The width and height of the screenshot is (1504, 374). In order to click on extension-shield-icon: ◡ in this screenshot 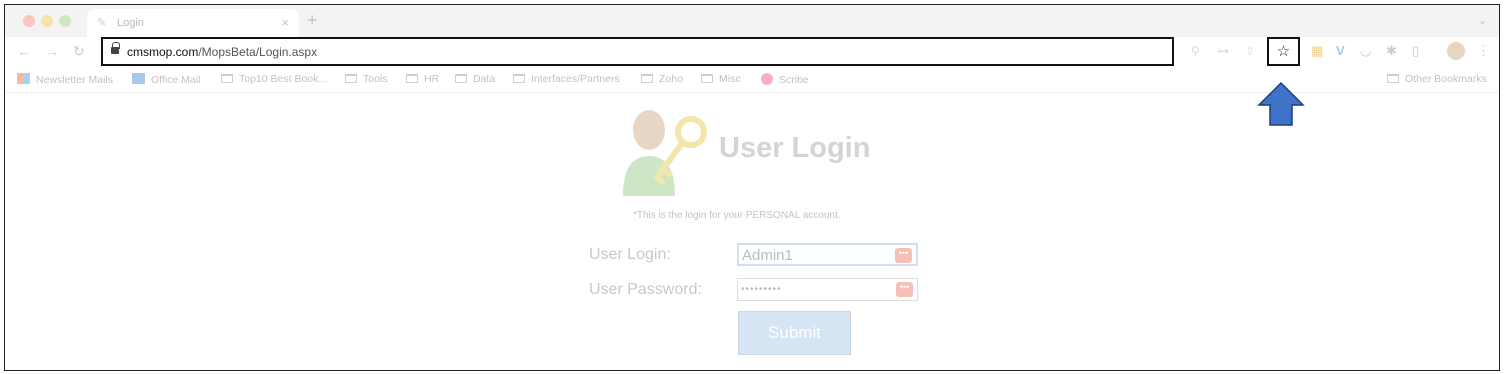, I will do `click(1365, 51)`.